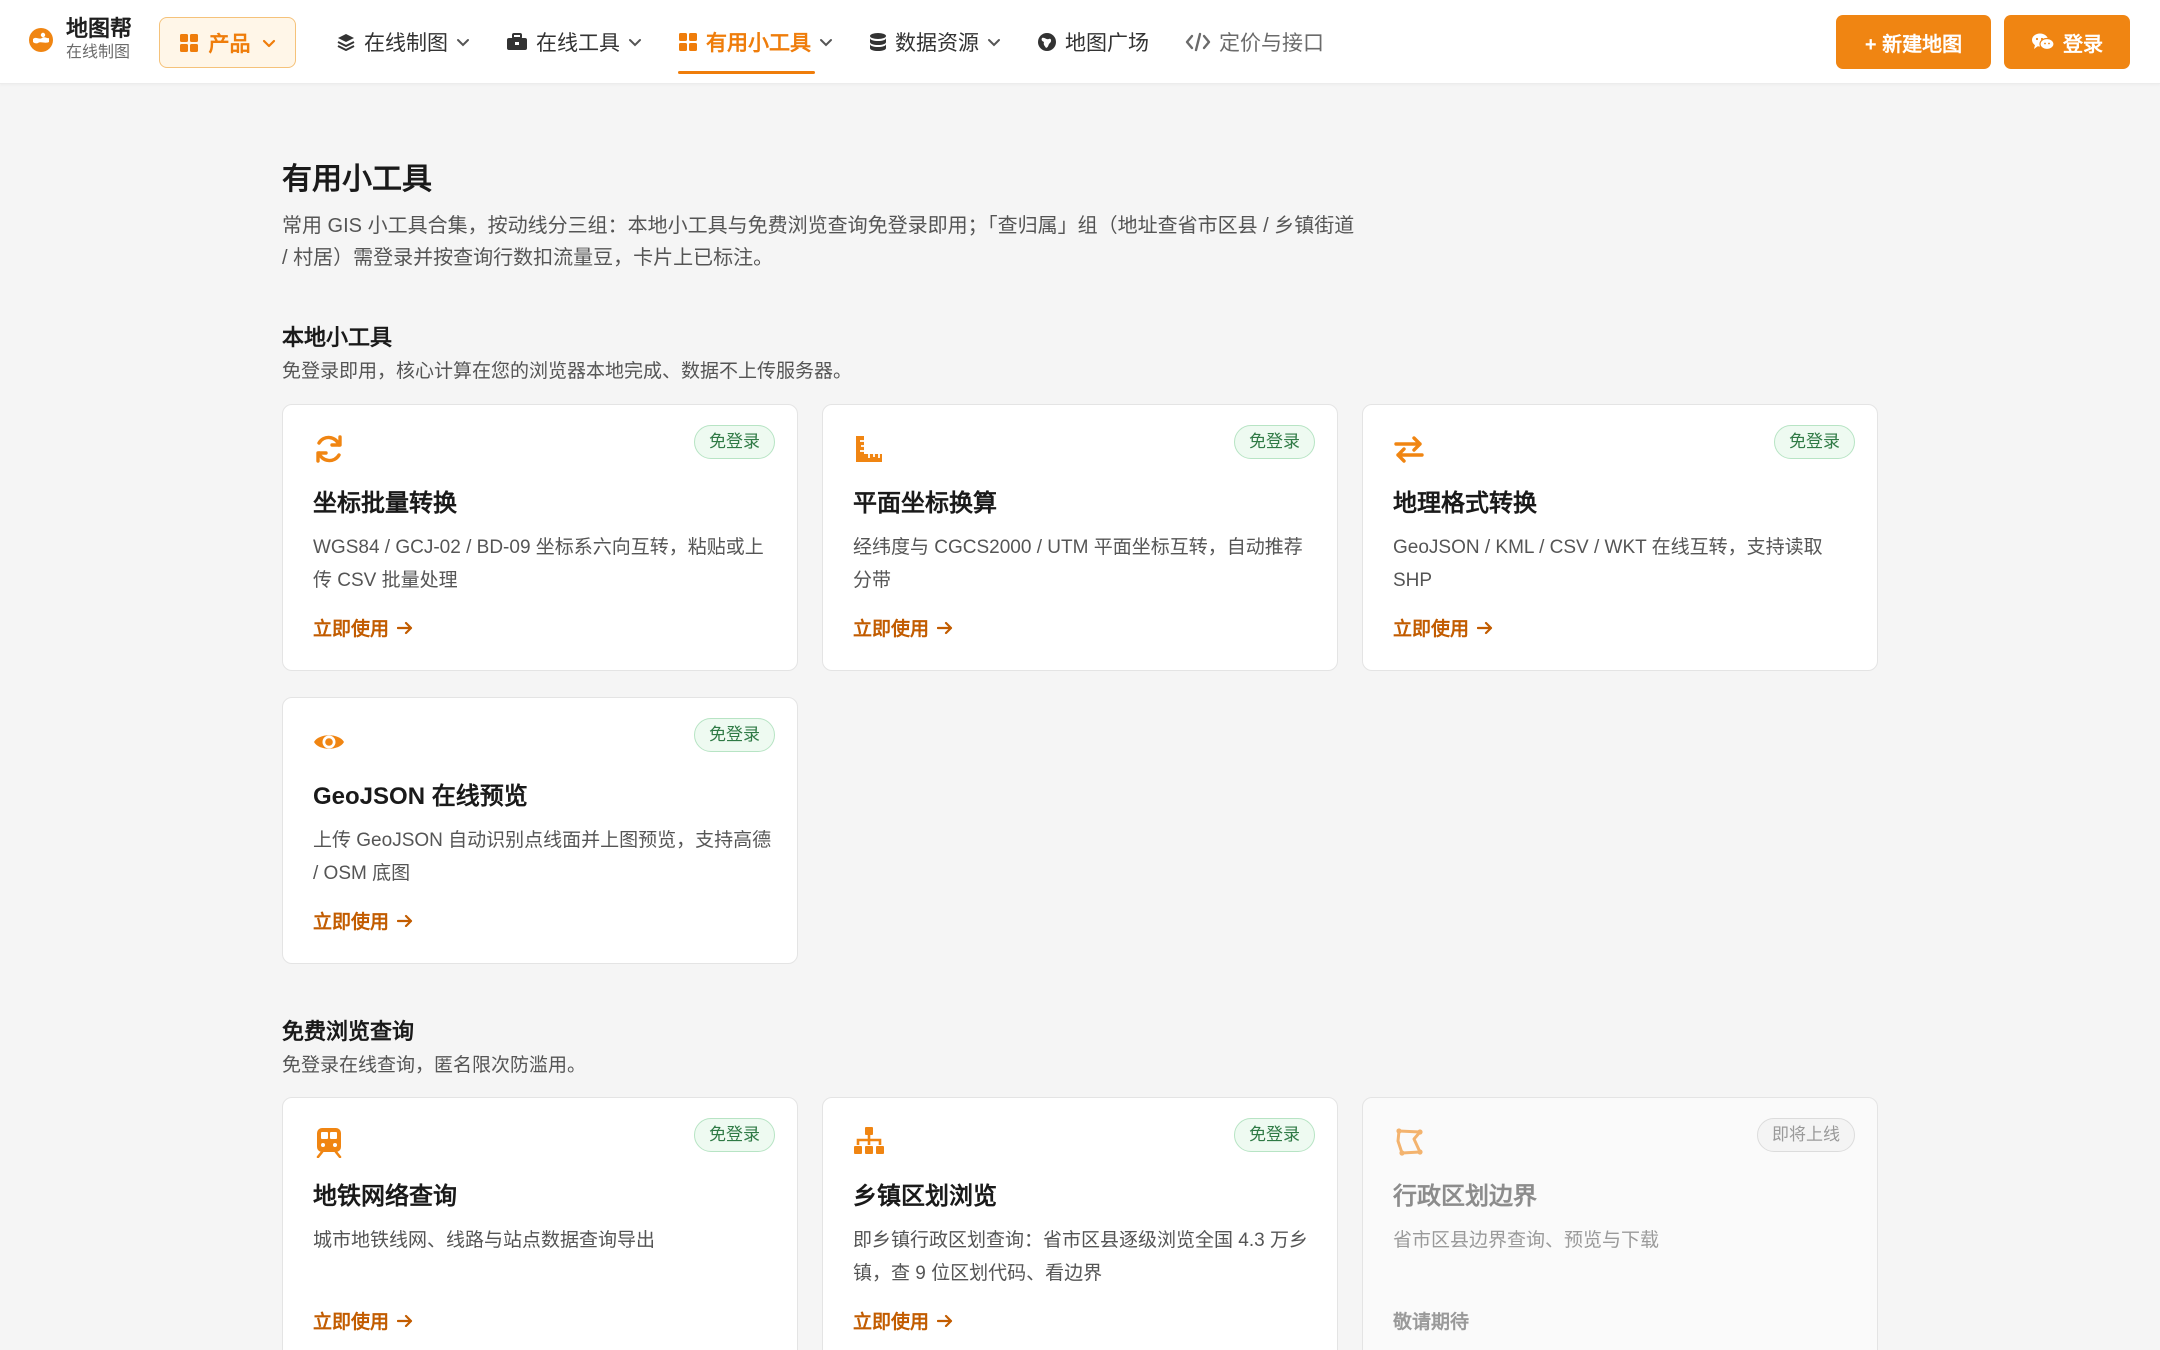 The image size is (2160, 1350). I want to click on card-description: 省市区县边界查询、预览与下载, so click(1526, 1240).